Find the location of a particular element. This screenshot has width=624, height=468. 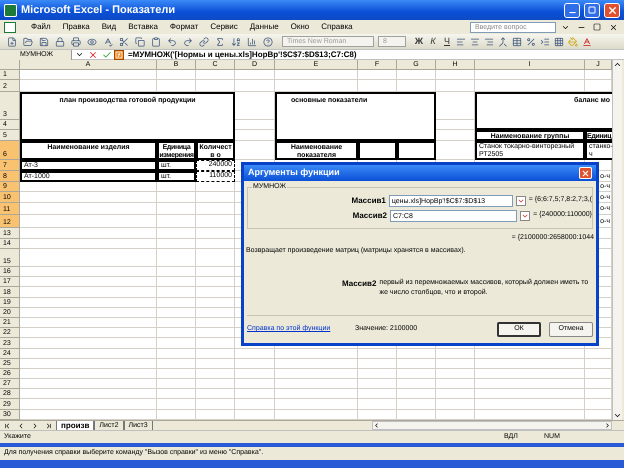

sheet-tab: произв is located at coordinates (75, 425).